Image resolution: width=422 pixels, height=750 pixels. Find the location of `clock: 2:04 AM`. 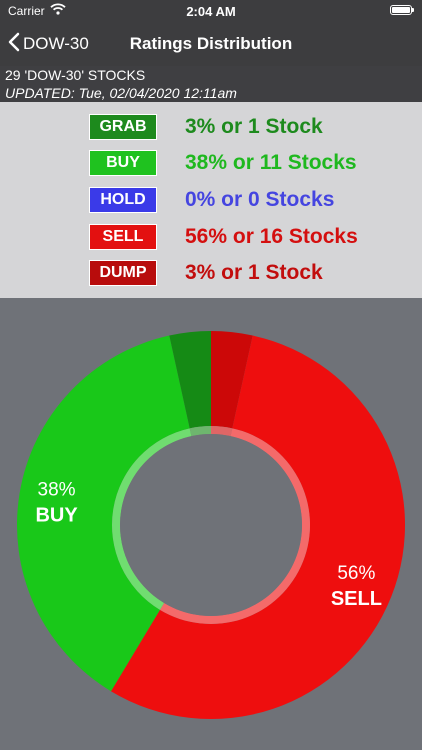

clock: 2:04 AM is located at coordinates (211, 11).